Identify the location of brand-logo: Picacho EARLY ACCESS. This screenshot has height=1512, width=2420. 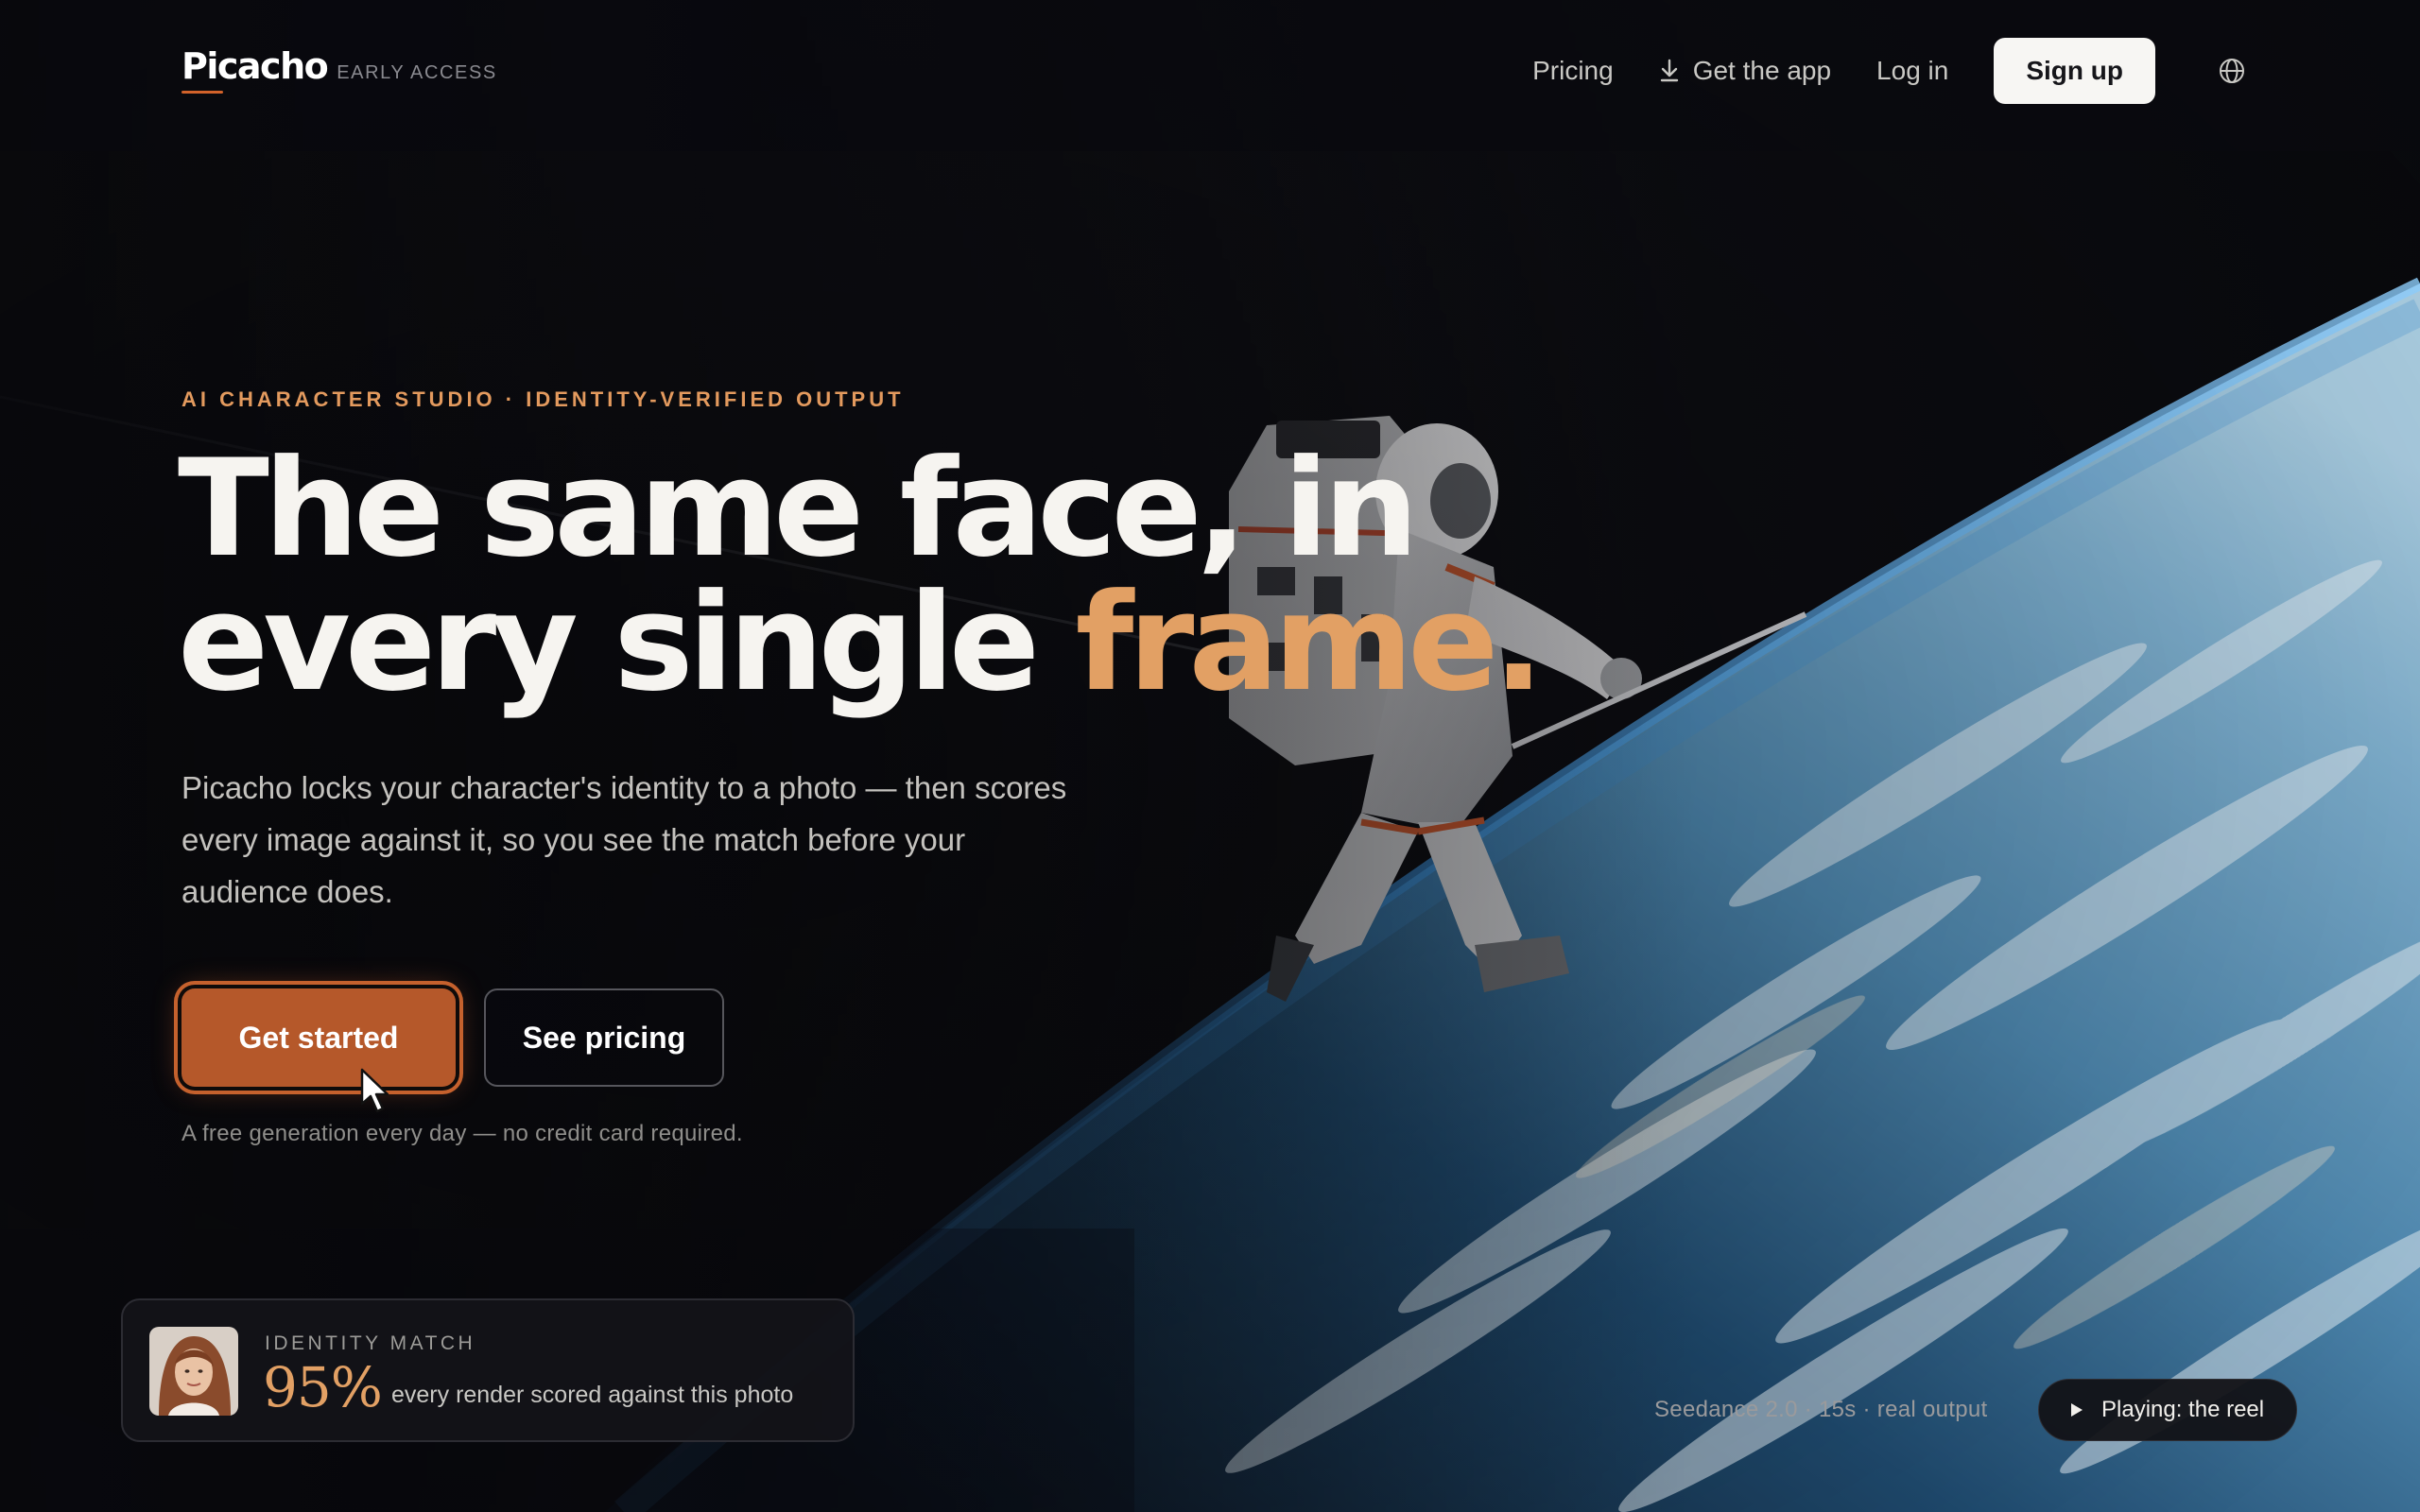
(339, 69).